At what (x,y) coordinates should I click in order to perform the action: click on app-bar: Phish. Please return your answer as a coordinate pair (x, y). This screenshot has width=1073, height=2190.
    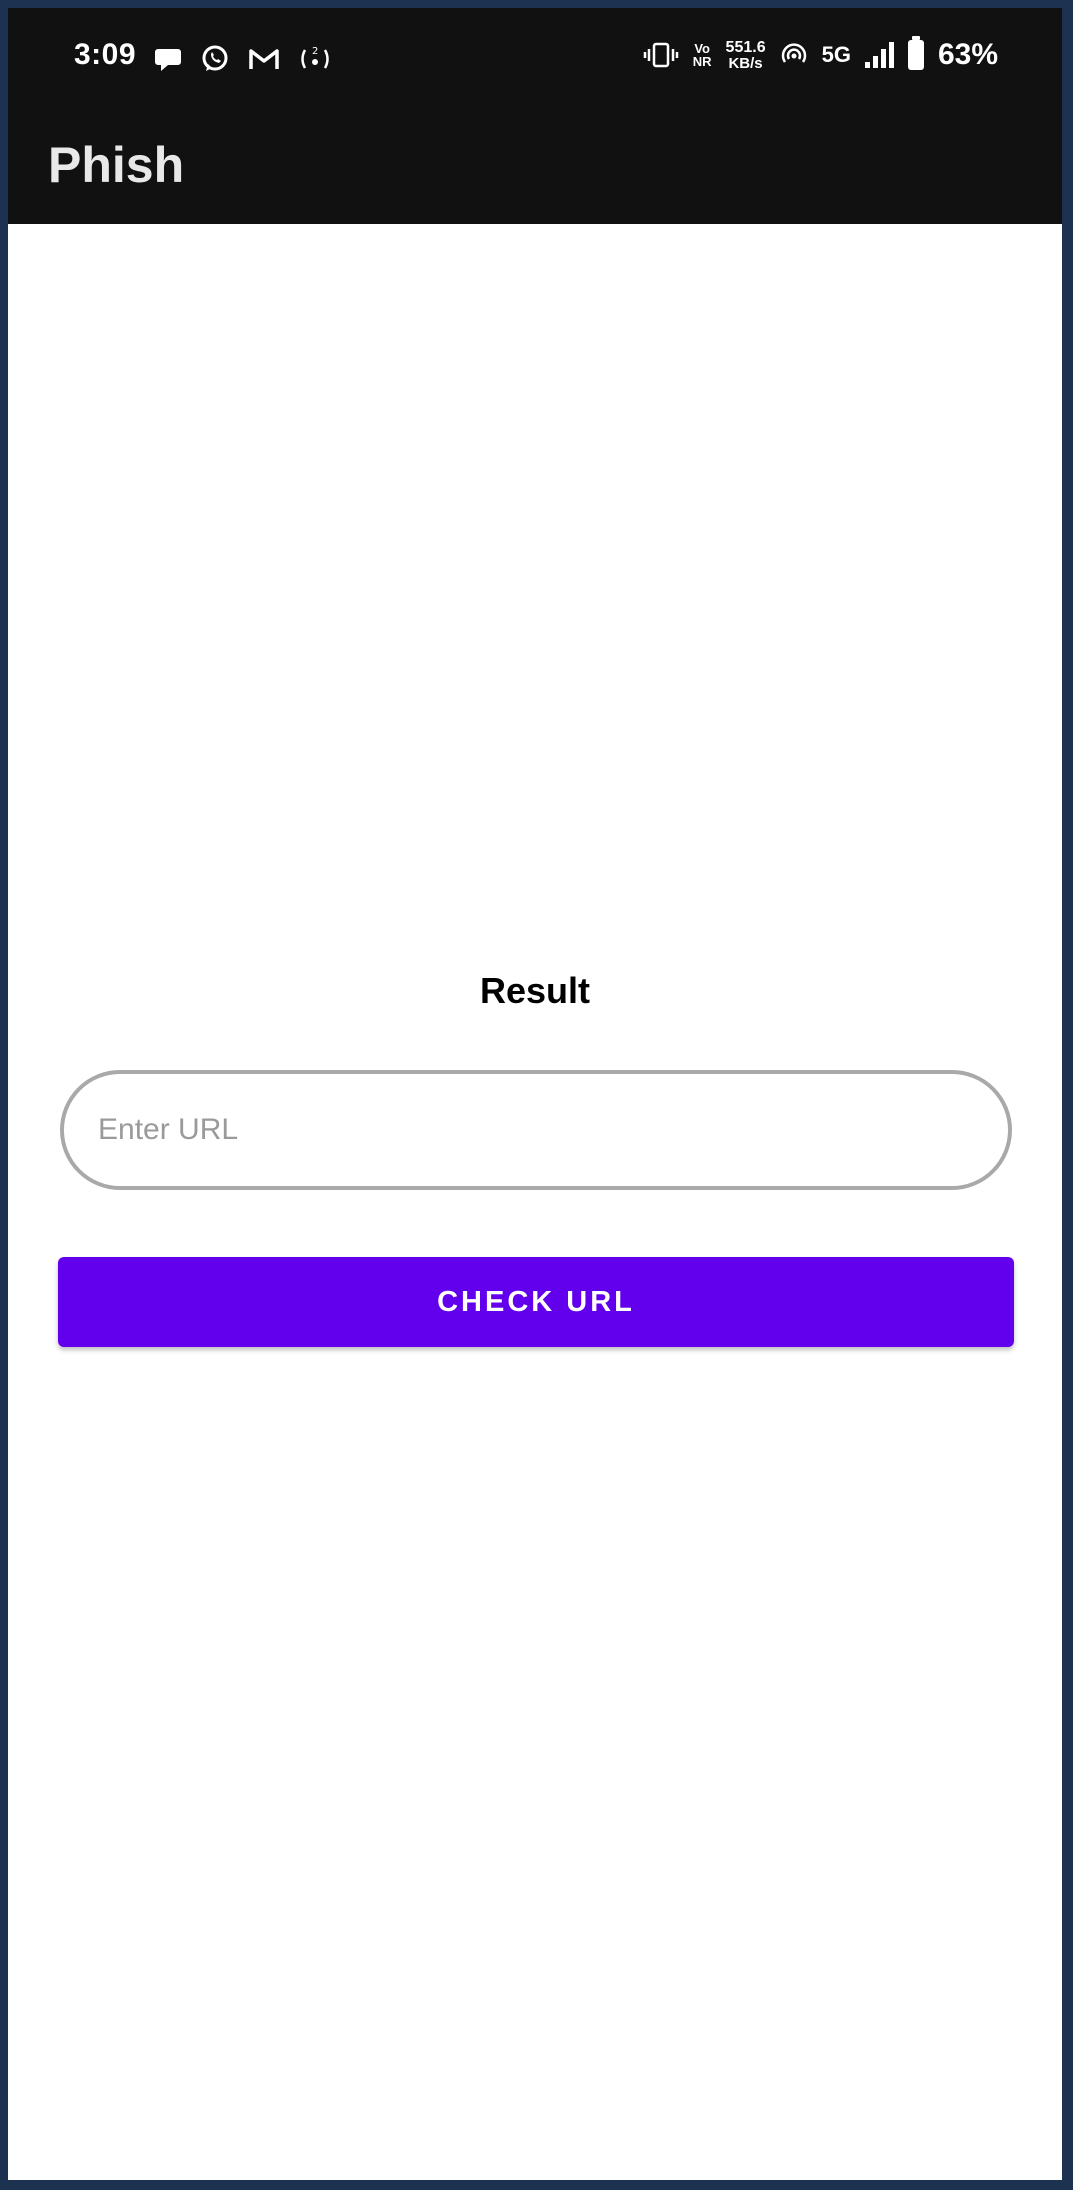
    Looking at the image, I should click on (535, 166).